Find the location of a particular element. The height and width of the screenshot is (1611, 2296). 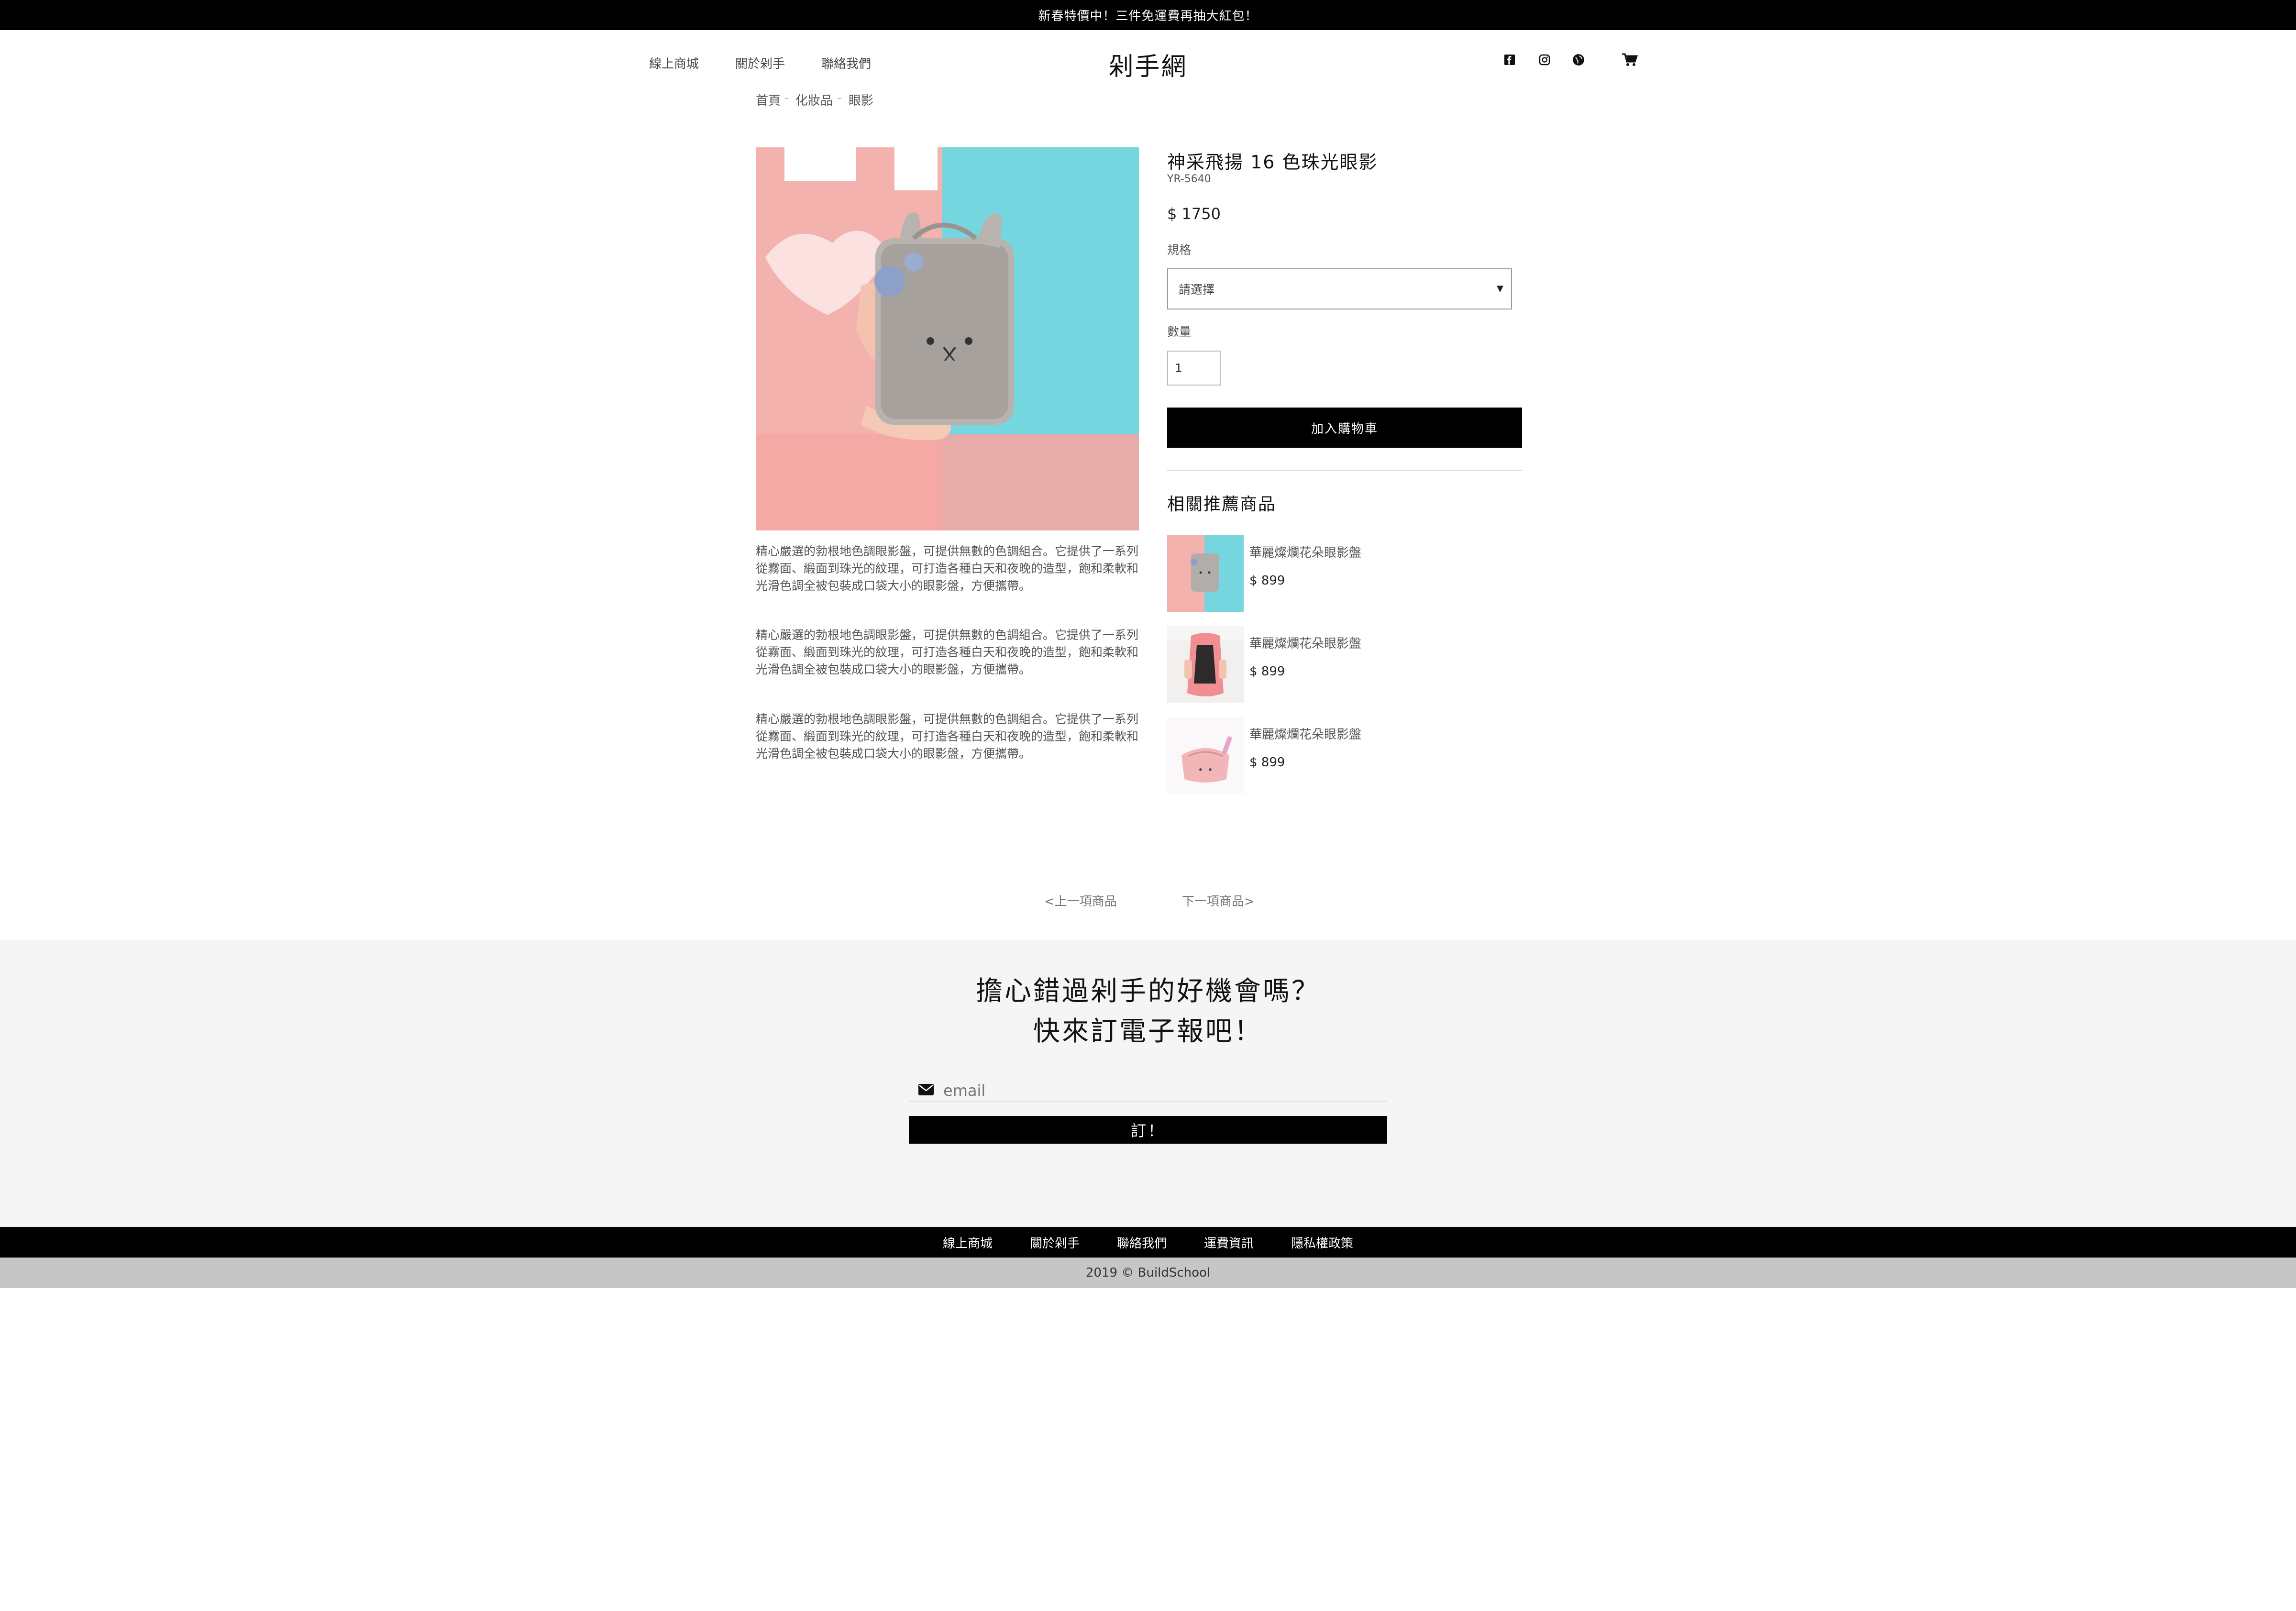

envelope-icon is located at coordinates (926, 1090).